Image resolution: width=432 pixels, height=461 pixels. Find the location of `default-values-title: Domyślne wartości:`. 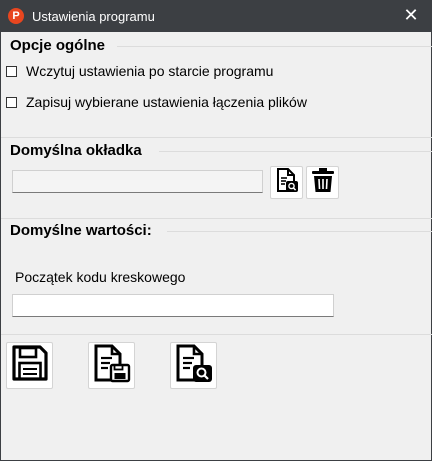

default-values-title: Domyślne wartości: is located at coordinates (81, 230).